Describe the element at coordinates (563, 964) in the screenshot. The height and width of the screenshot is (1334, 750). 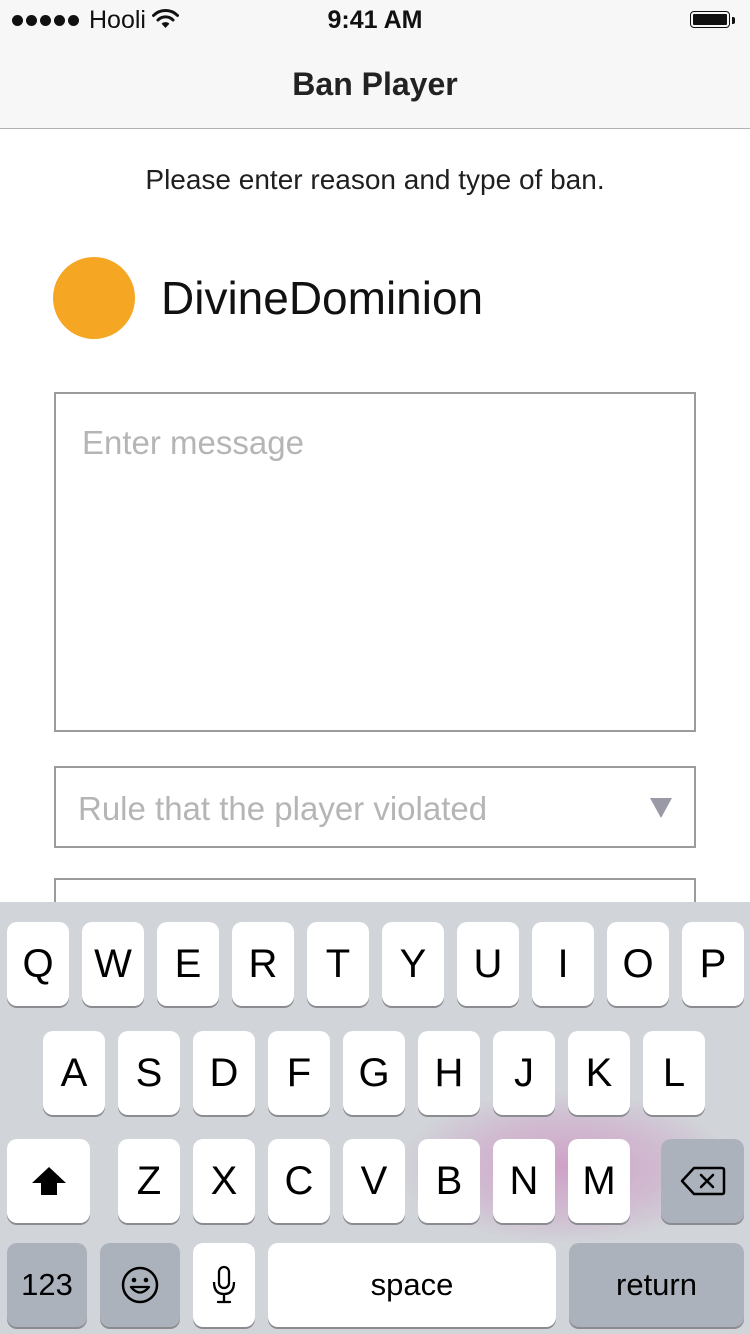
I see `key-i: I` at that location.